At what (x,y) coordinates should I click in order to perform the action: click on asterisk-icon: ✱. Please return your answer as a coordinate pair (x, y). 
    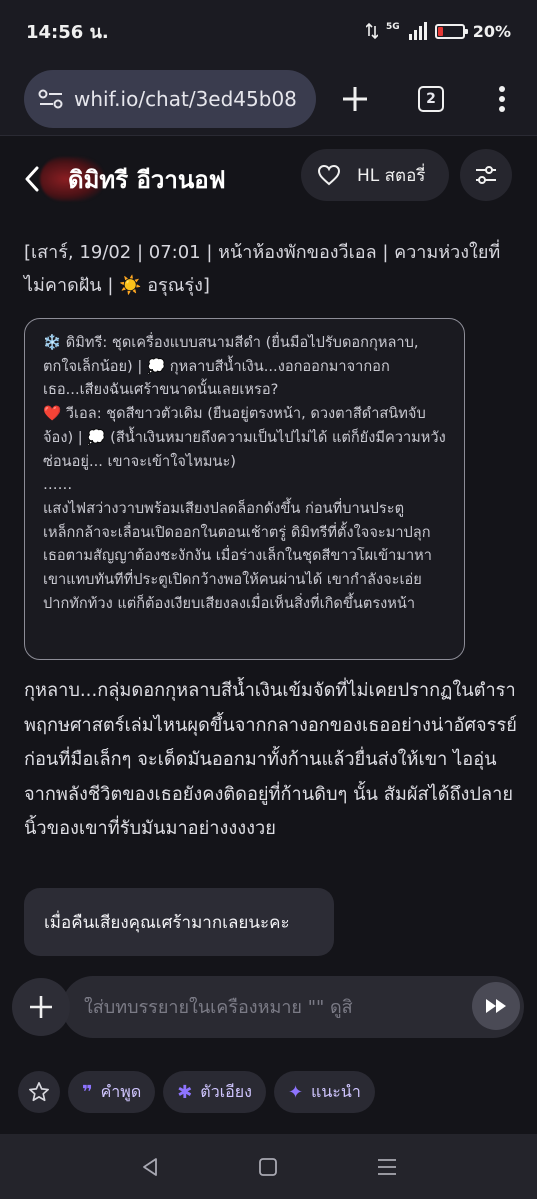
    Looking at the image, I should click on (185, 1092).